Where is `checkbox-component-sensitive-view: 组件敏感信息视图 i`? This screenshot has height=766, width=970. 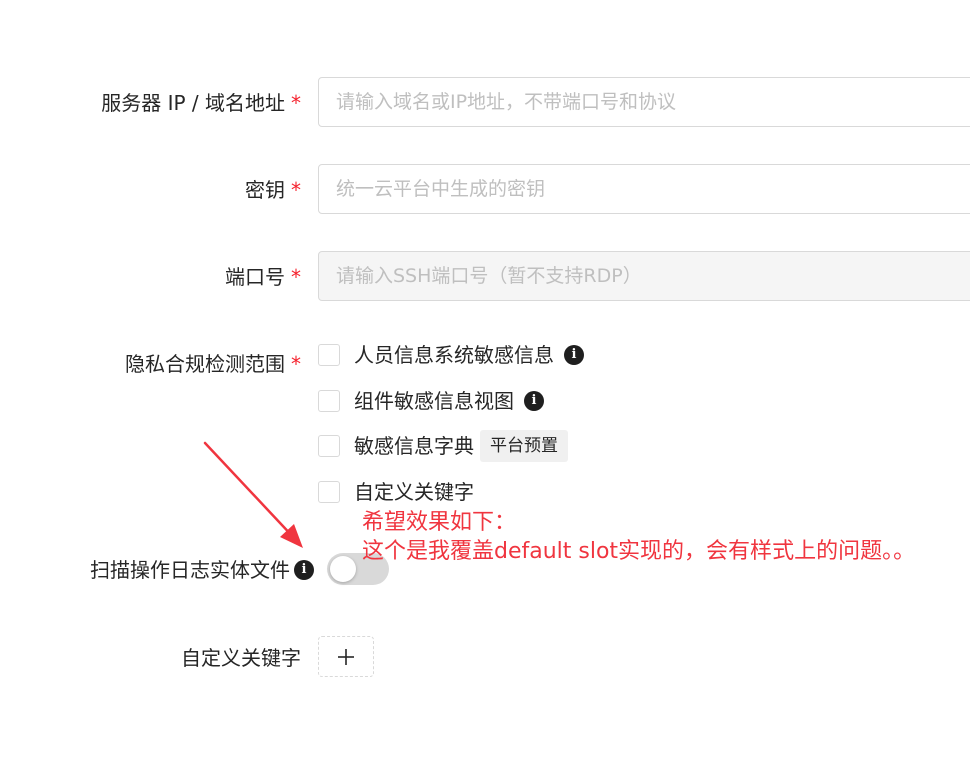 checkbox-component-sensitive-view: 组件敏感信息视图 i is located at coordinates (431, 401).